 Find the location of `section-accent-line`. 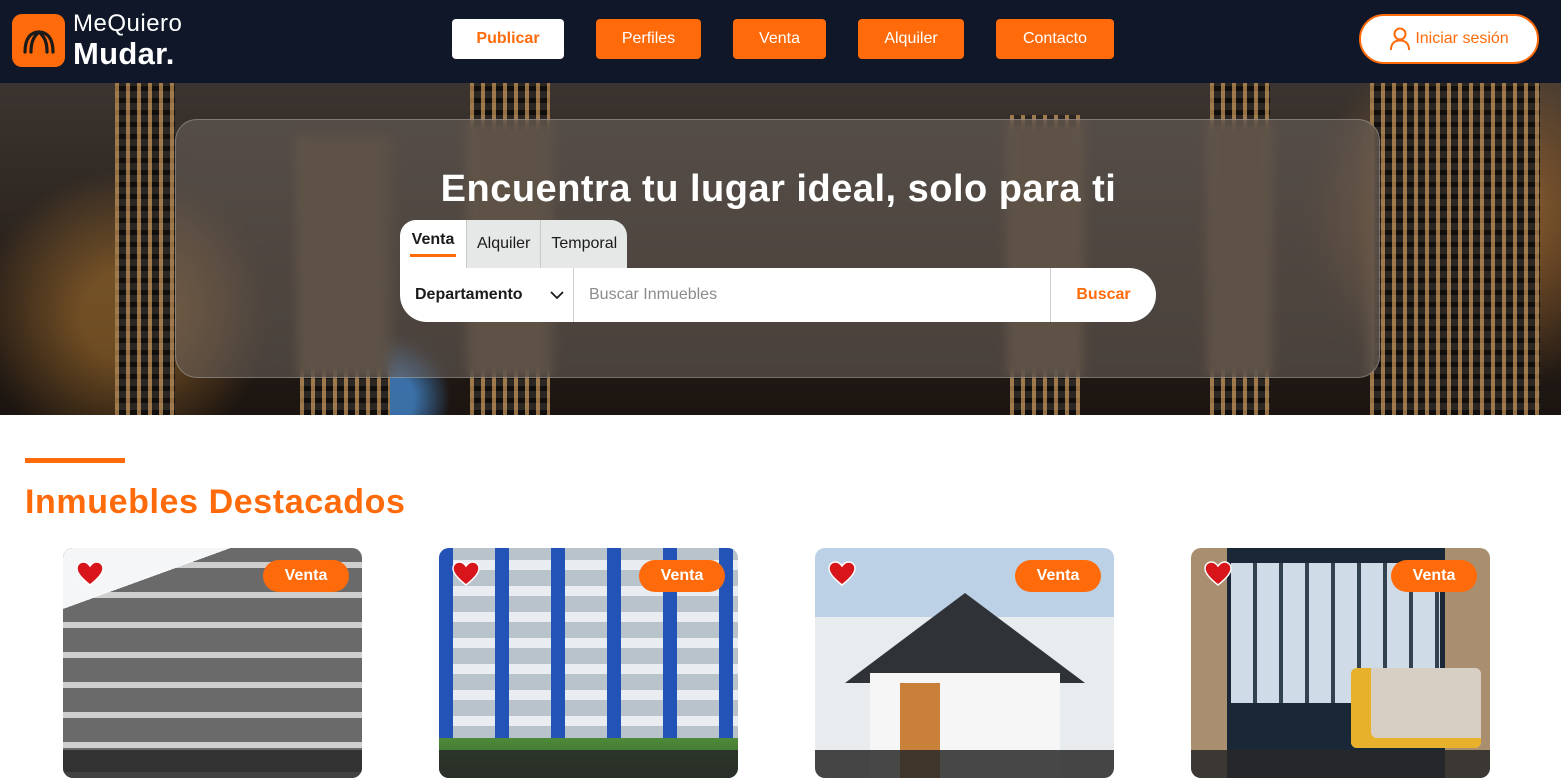

section-accent-line is located at coordinates (75, 460).